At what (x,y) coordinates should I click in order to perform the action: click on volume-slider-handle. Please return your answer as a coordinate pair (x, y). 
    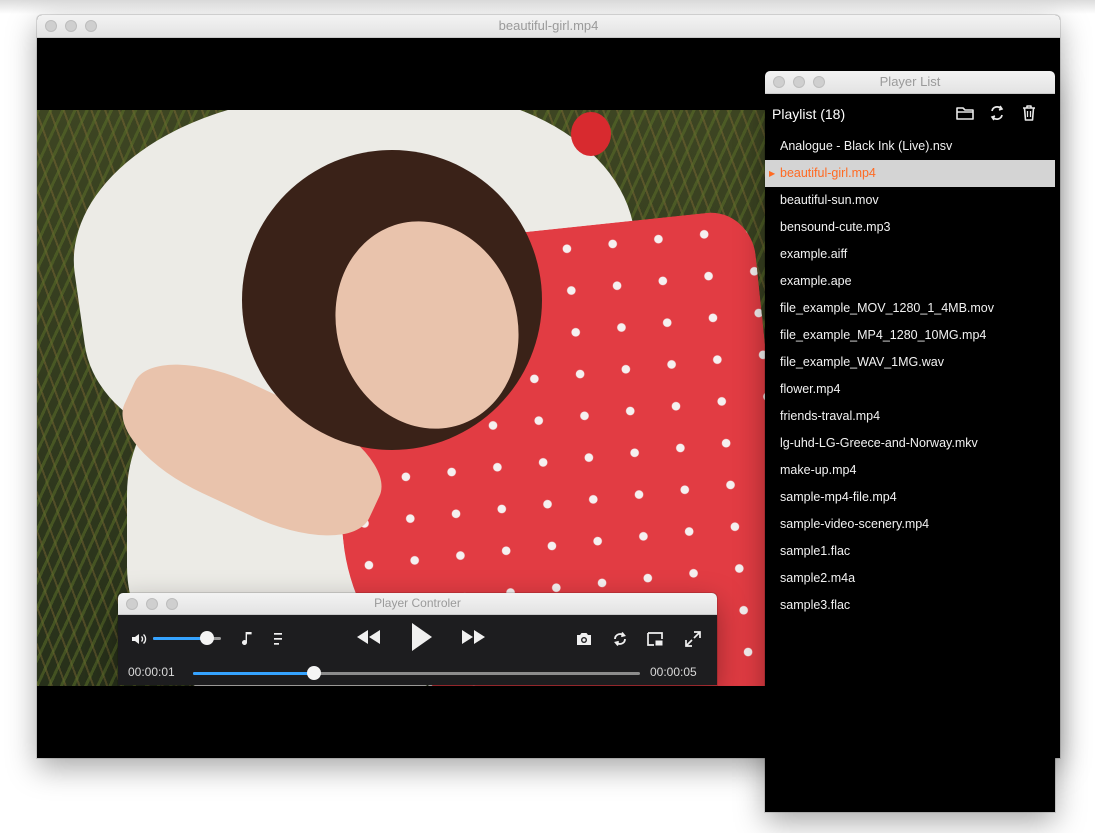
    Looking at the image, I should click on (207, 638).